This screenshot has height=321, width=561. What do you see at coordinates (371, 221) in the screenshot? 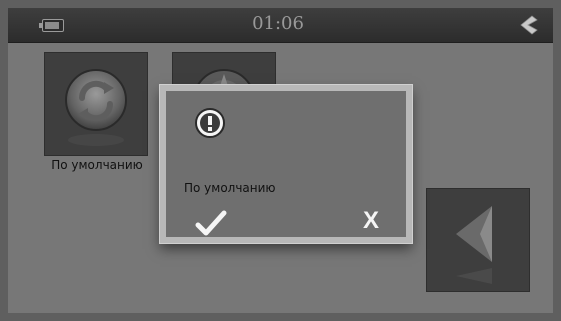
I see `cancel-button: X` at bounding box center [371, 221].